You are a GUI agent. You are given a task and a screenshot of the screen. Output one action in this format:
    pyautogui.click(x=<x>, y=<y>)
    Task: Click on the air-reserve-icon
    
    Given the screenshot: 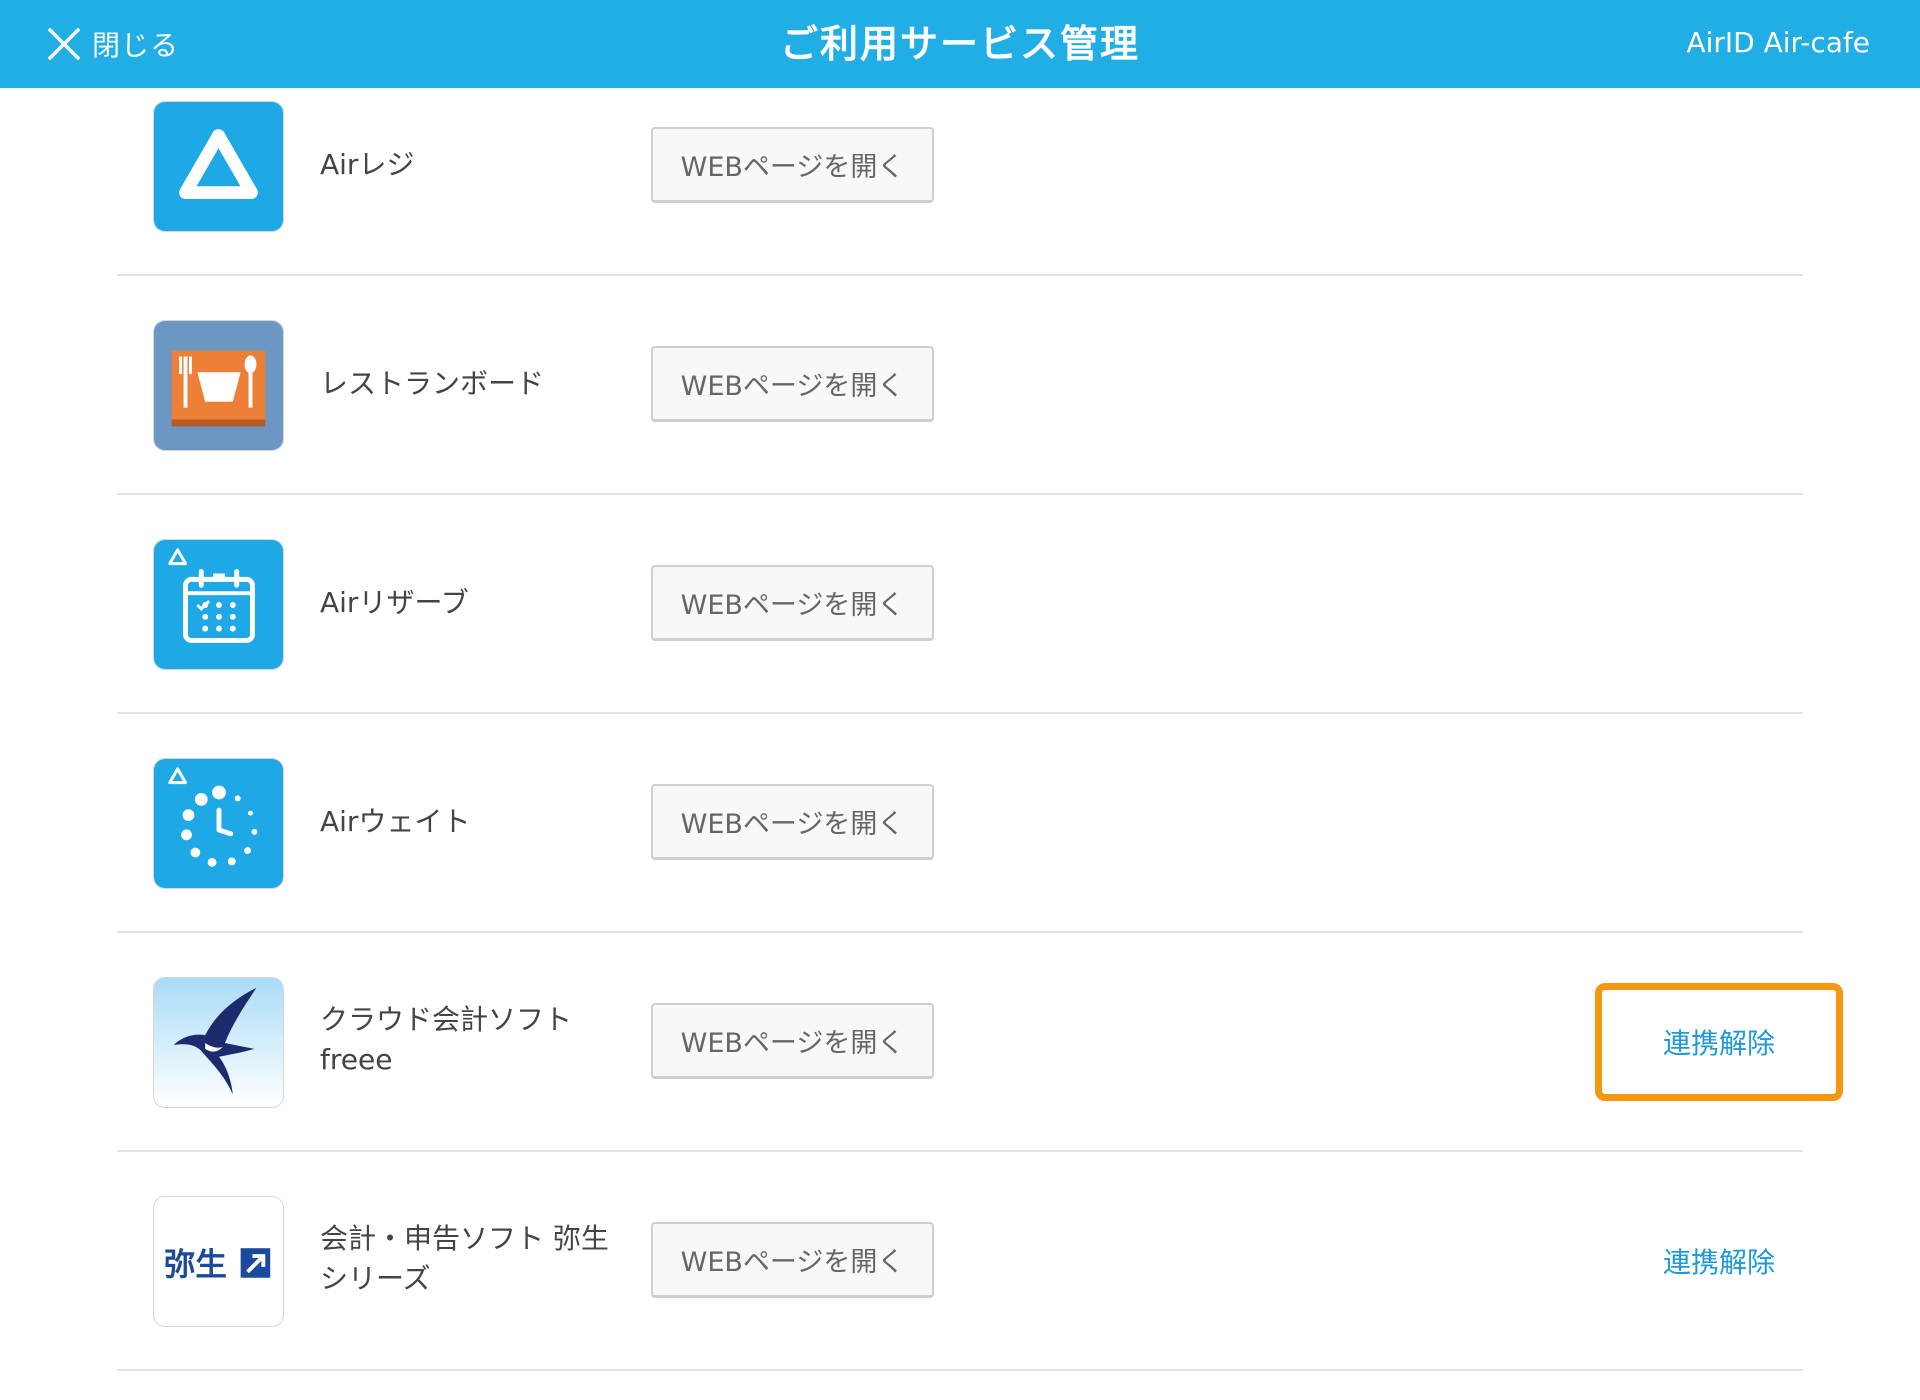 What is the action you would take?
    pyautogui.click(x=218, y=604)
    